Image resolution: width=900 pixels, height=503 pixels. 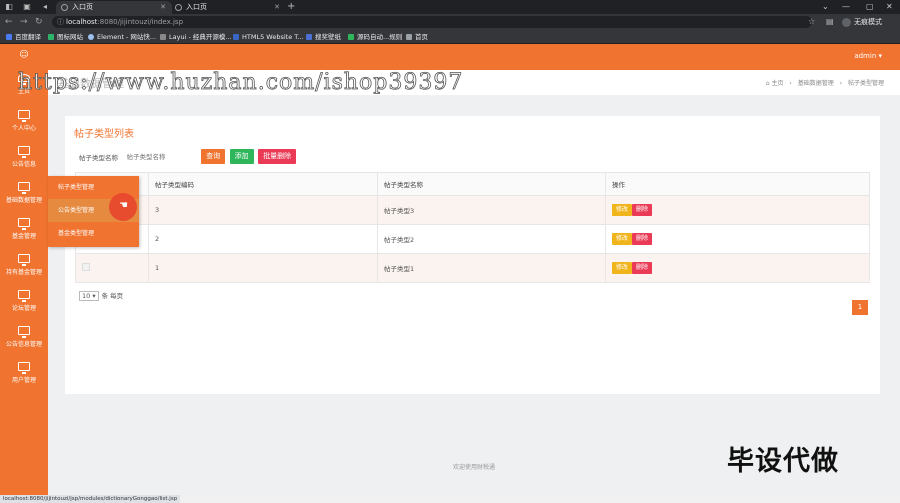 I want to click on add-button: 添加, so click(x=241, y=156).